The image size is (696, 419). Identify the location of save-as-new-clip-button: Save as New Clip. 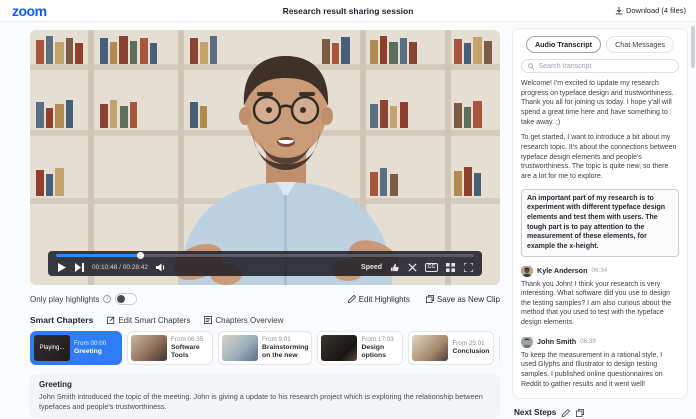
(462, 299).